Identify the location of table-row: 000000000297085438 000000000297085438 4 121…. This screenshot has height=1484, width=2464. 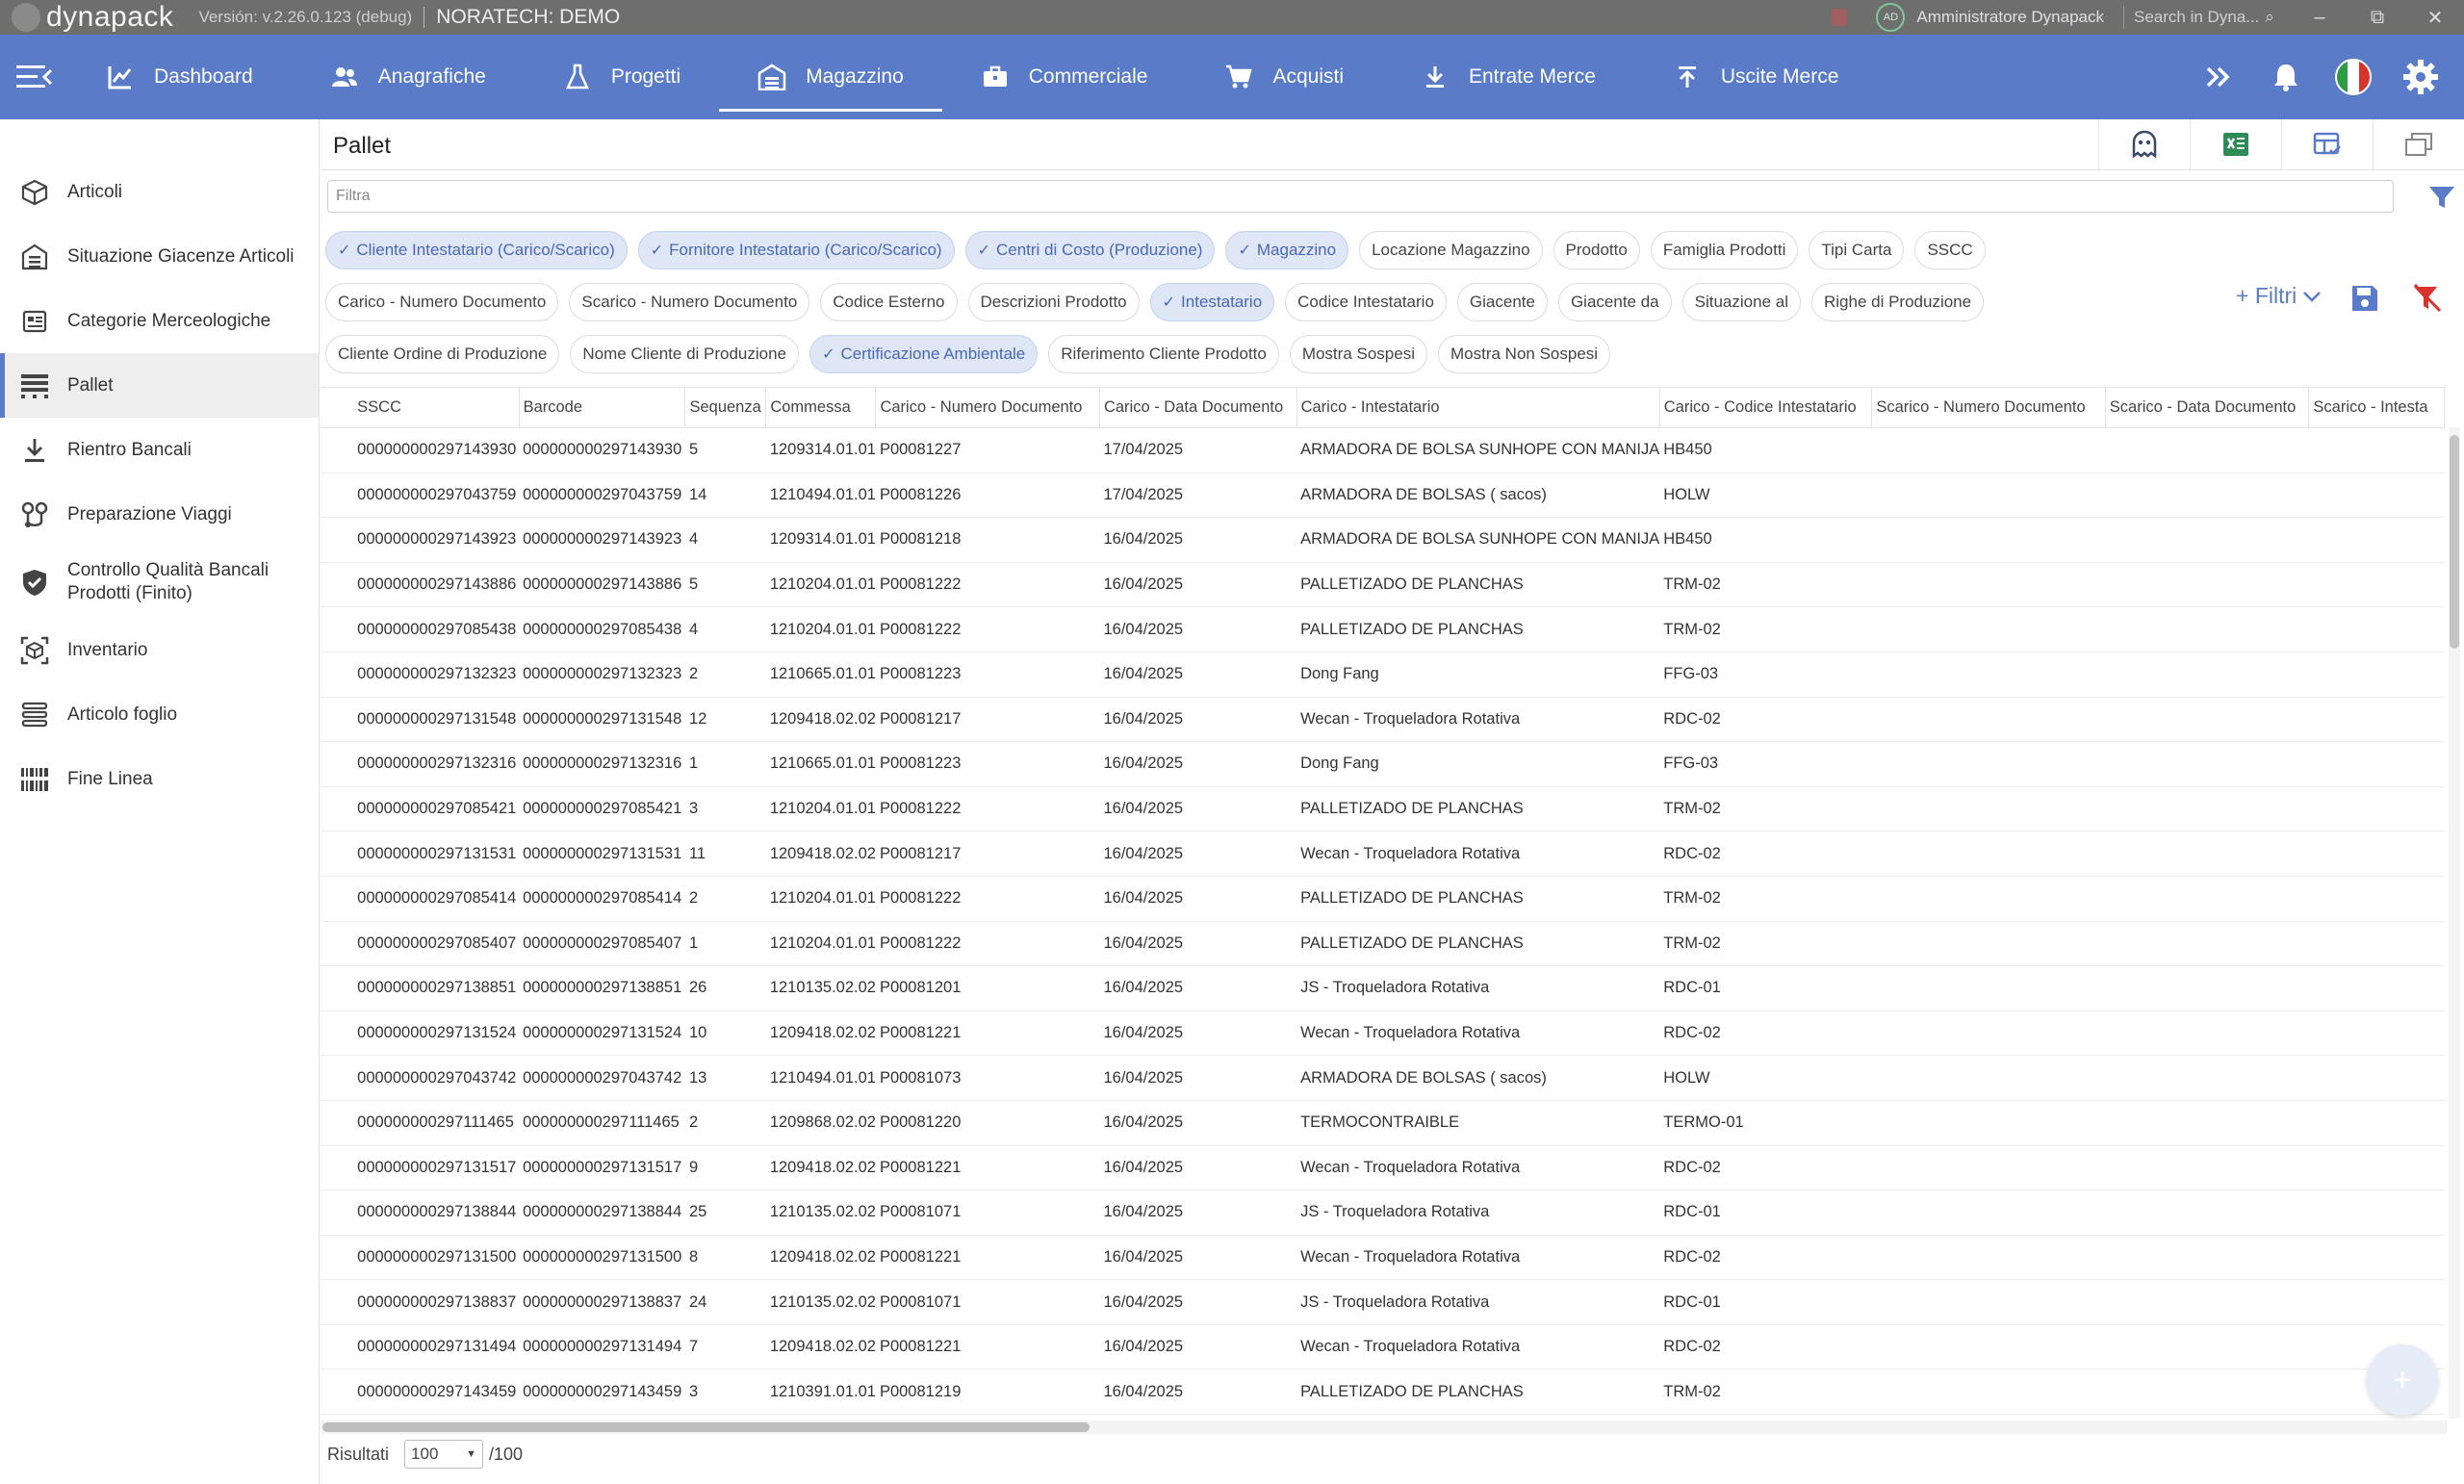
(1383, 629).